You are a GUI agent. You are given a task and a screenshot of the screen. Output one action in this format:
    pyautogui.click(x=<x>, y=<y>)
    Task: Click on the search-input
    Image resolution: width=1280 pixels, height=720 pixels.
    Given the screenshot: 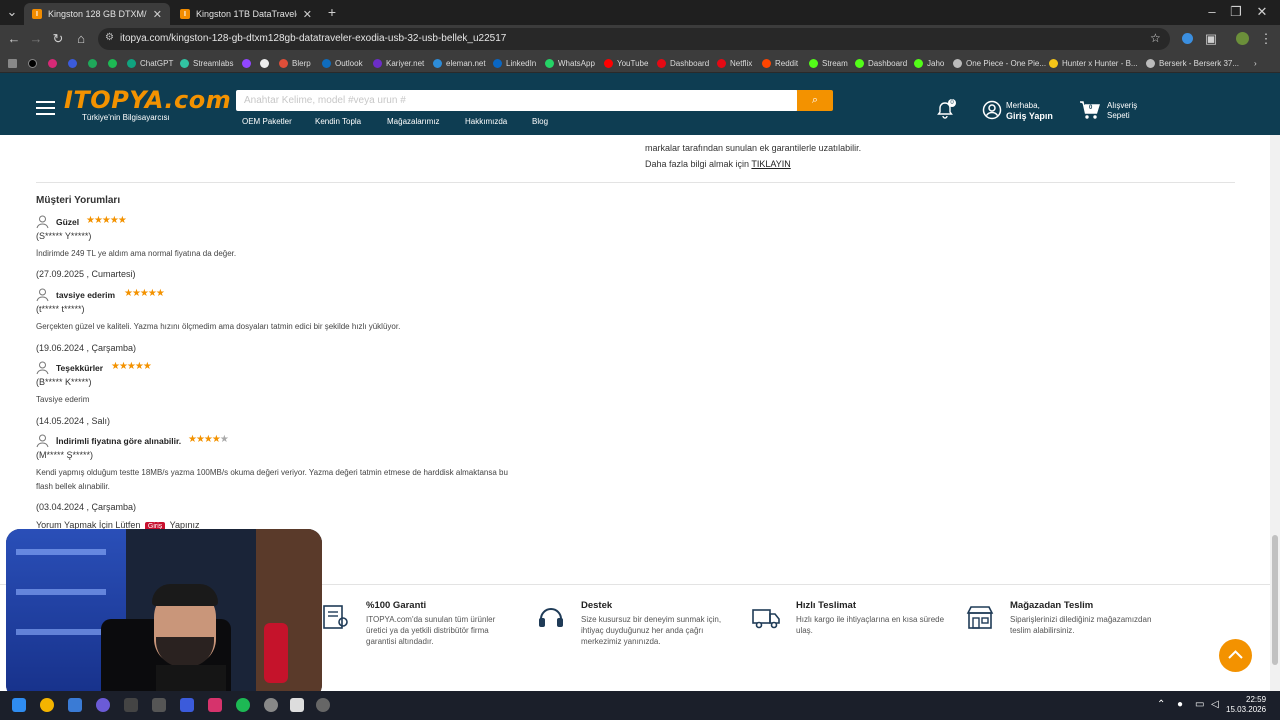 What is the action you would take?
    pyautogui.click(x=517, y=100)
    